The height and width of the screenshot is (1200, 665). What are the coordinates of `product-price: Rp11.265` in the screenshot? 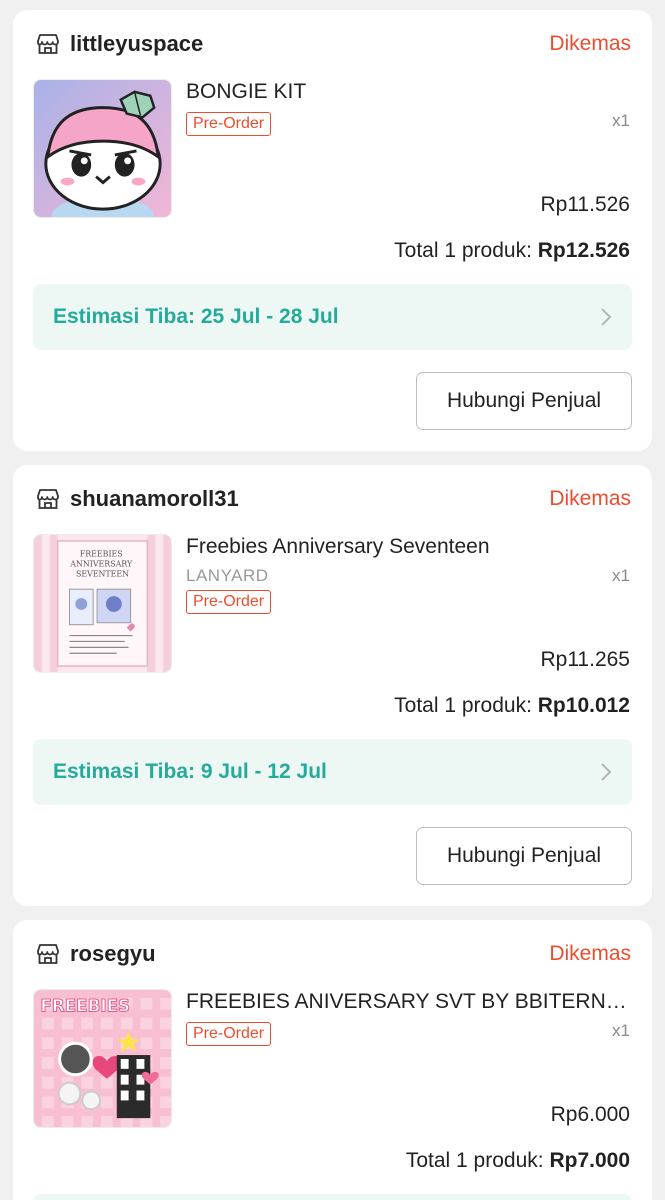 It's located at (585, 659).